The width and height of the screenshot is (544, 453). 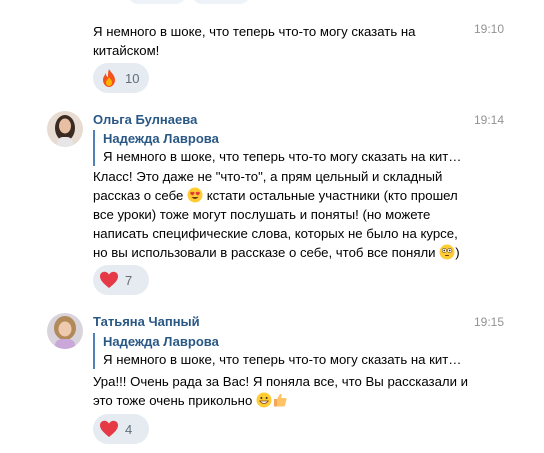 I want to click on message-text-line-with-emoji: это тоже очень прикольно, so click(x=293, y=400).